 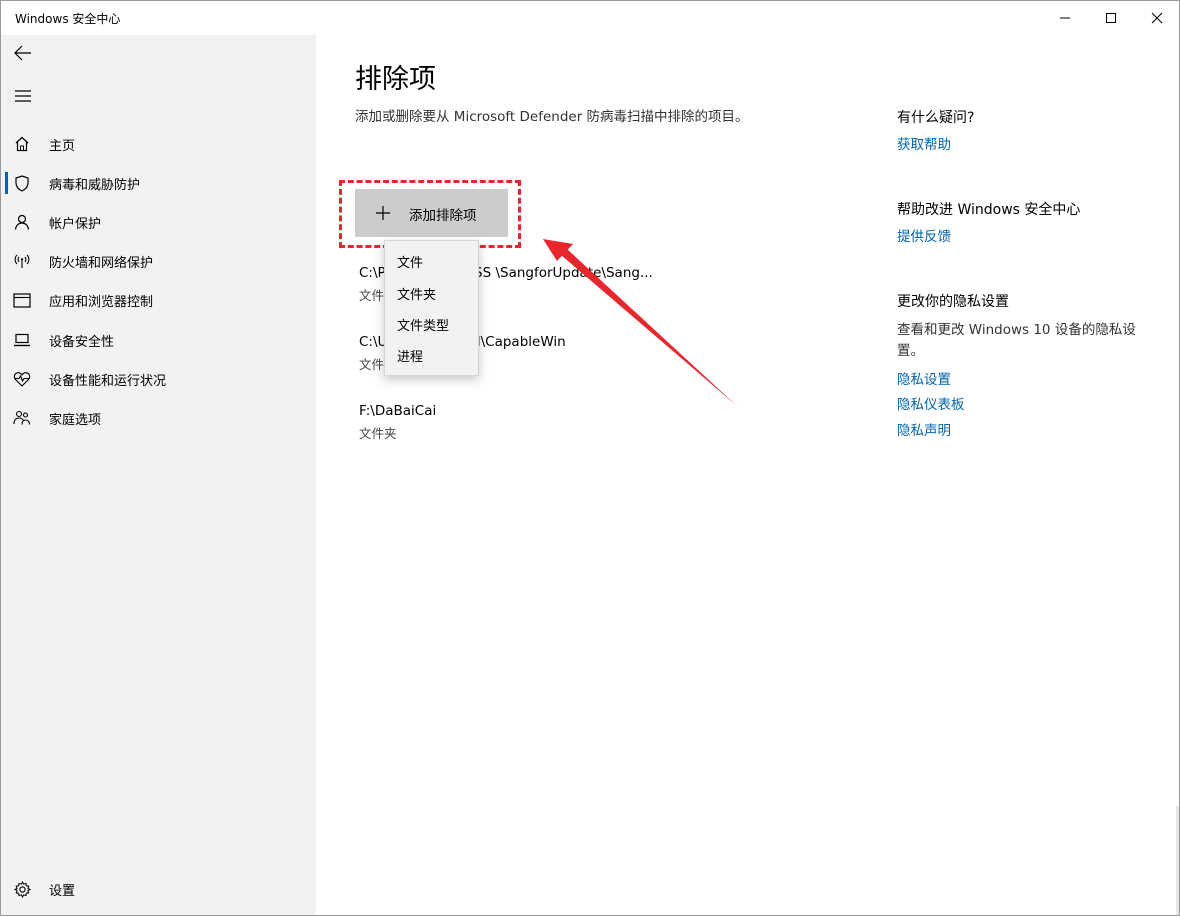 I want to click on back-button, so click(x=23, y=53).